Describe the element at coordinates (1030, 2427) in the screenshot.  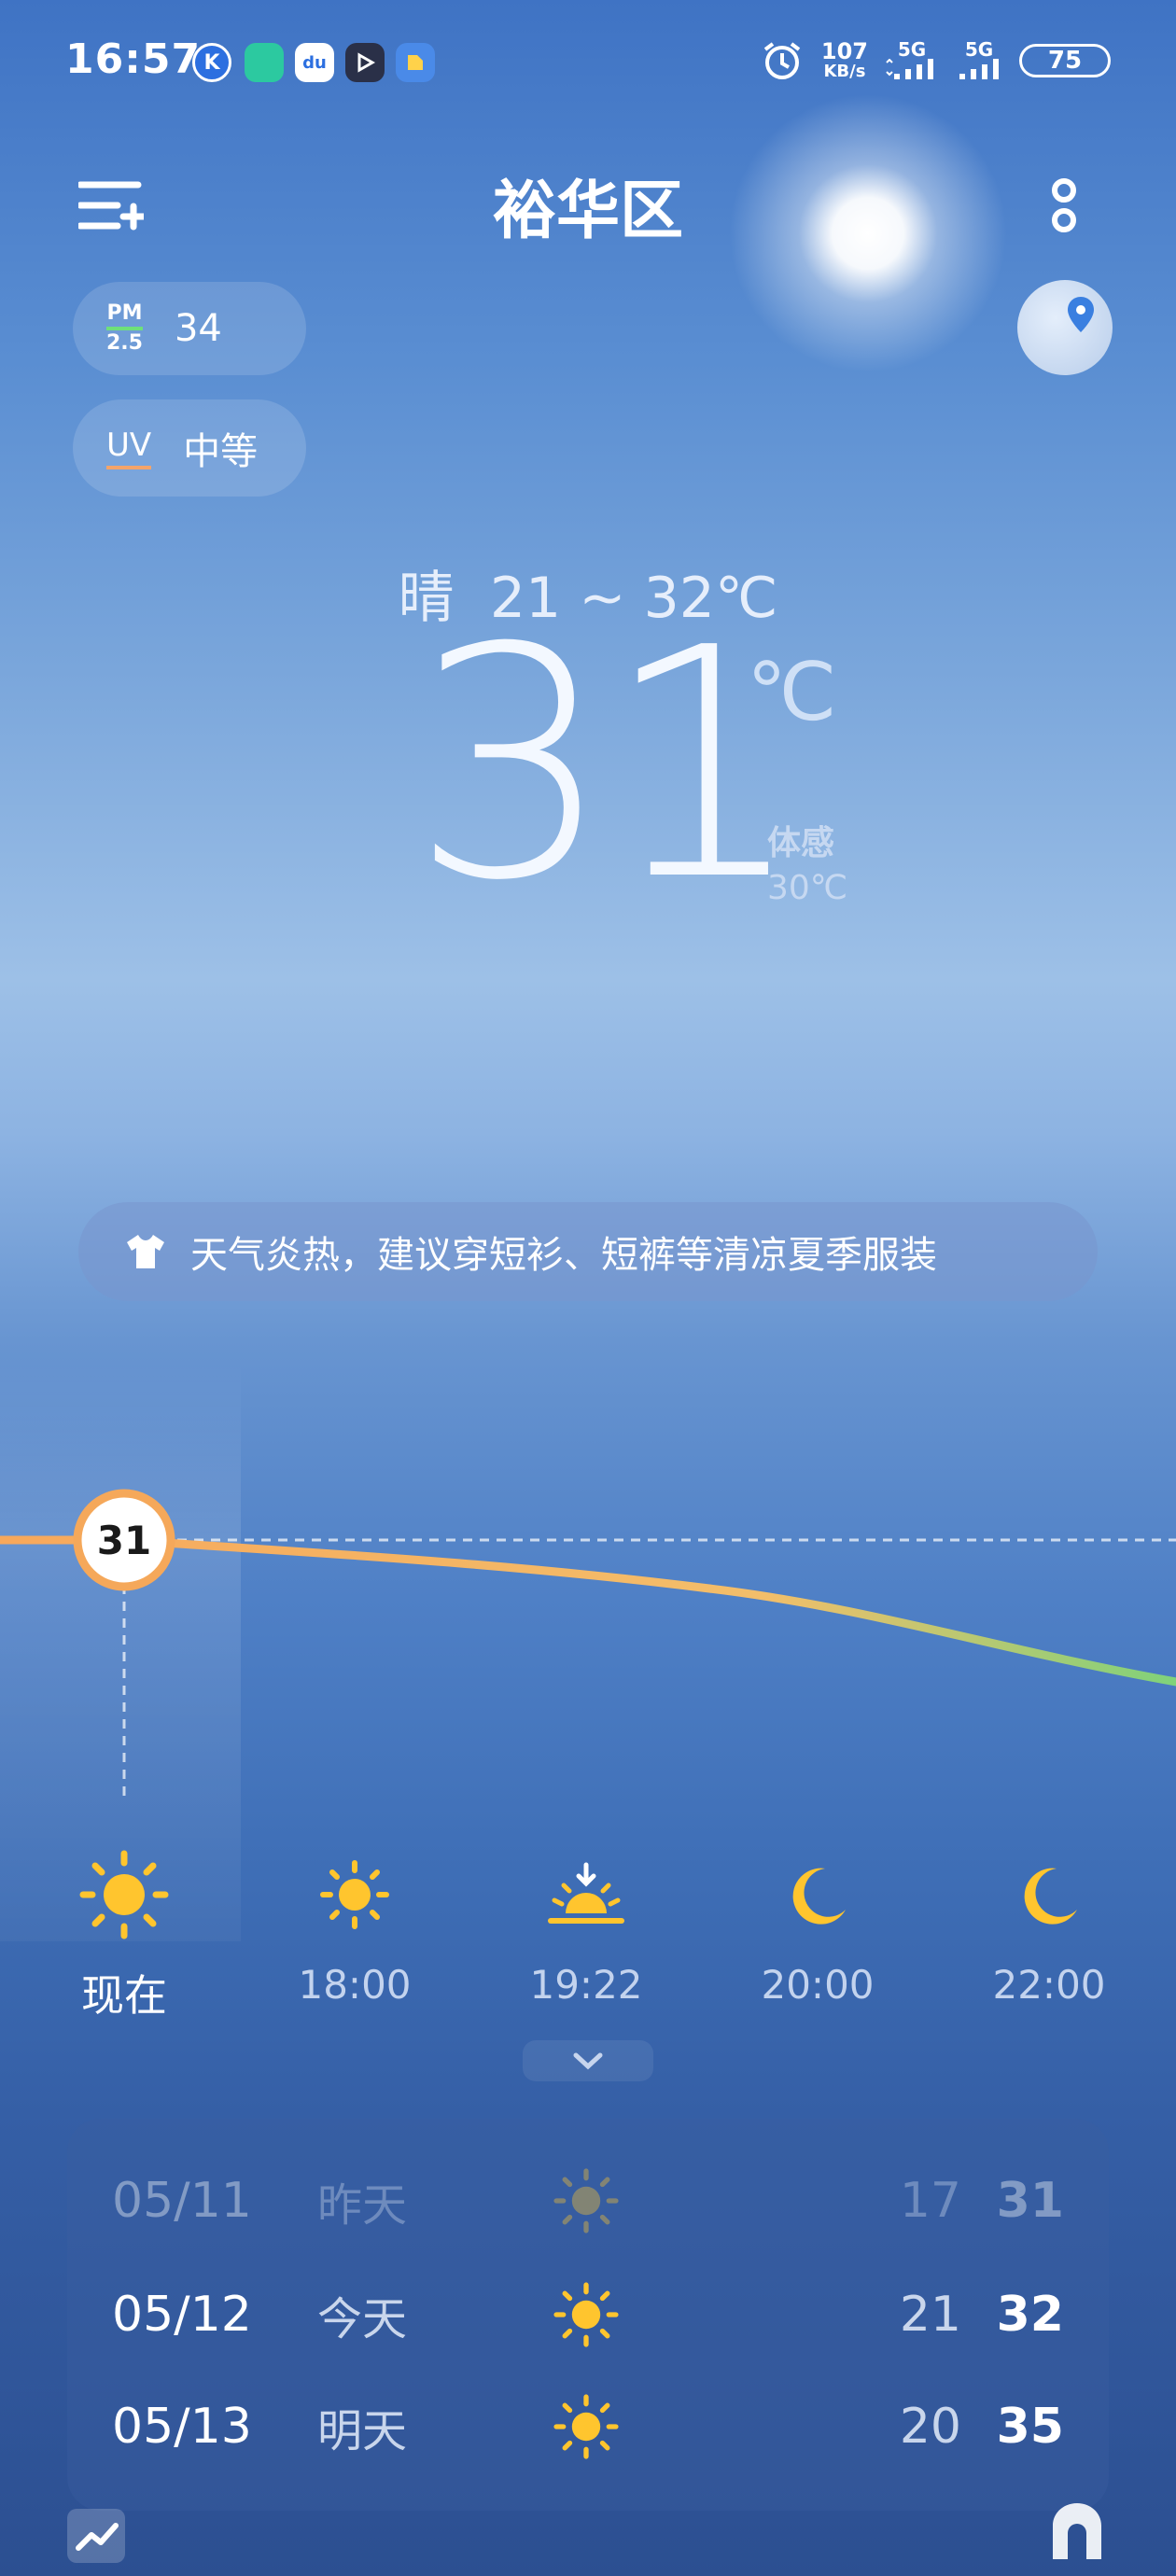
I see `day-high: 35` at that location.